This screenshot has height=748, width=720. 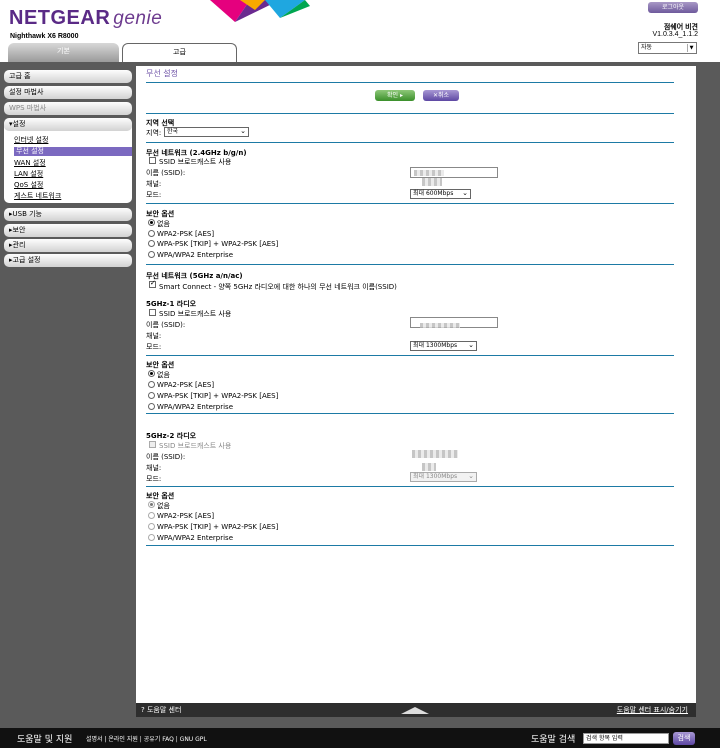 What do you see at coordinates (154, 336) in the screenshot?
I see `radio1-channel-label: 채널:` at bounding box center [154, 336].